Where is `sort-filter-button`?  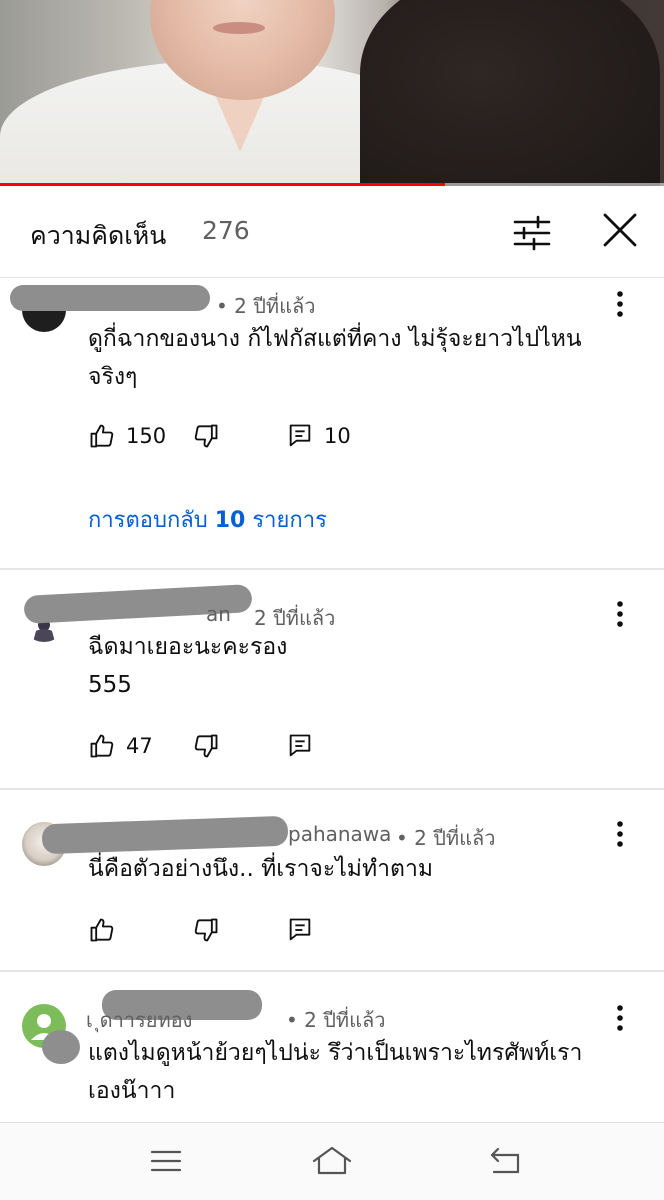 sort-filter-button is located at coordinates (532, 233).